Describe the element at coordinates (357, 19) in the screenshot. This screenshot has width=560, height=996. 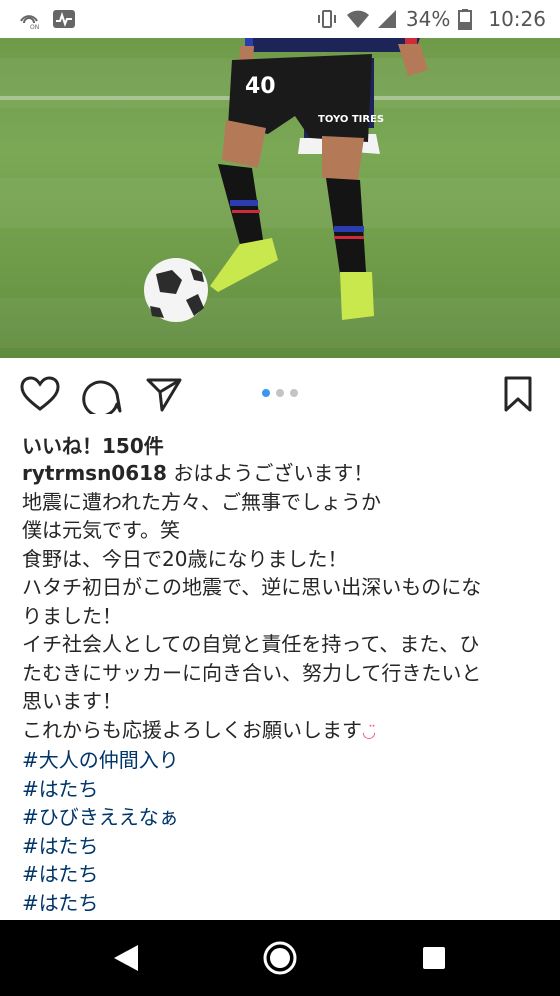
I see `wifi-icon` at that location.